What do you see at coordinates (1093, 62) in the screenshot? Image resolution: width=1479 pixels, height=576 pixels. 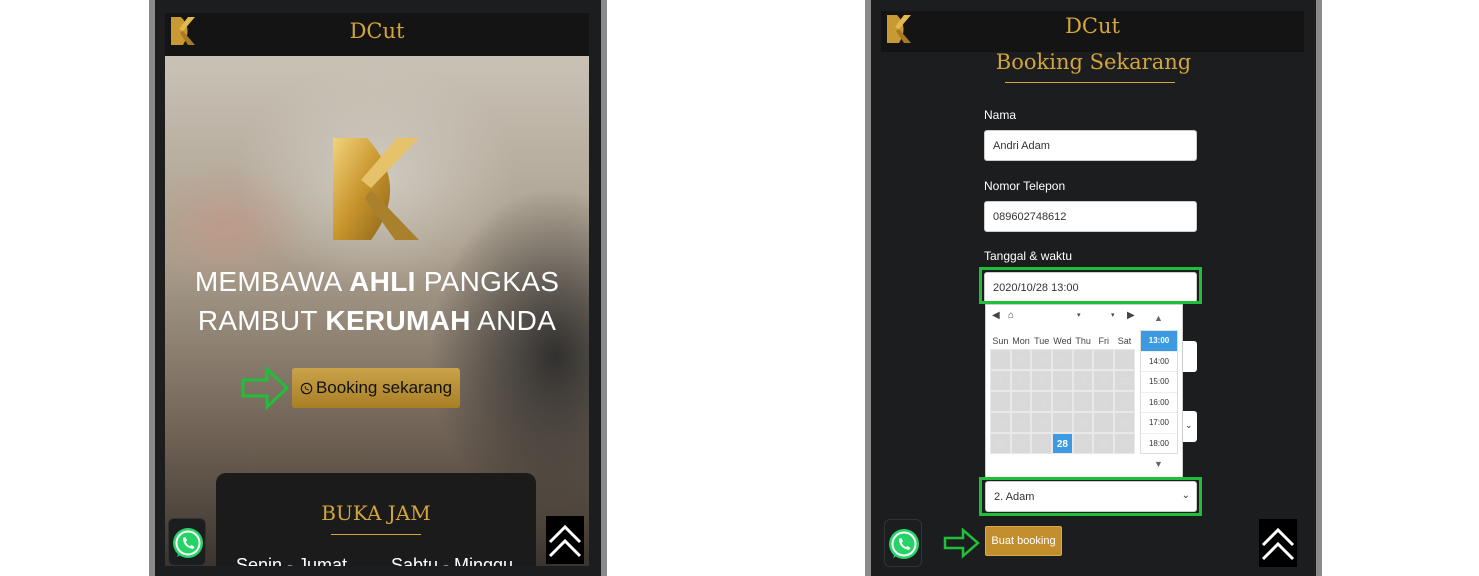 I see `form-title: Booking Sekarang` at bounding box center [1093, 62].